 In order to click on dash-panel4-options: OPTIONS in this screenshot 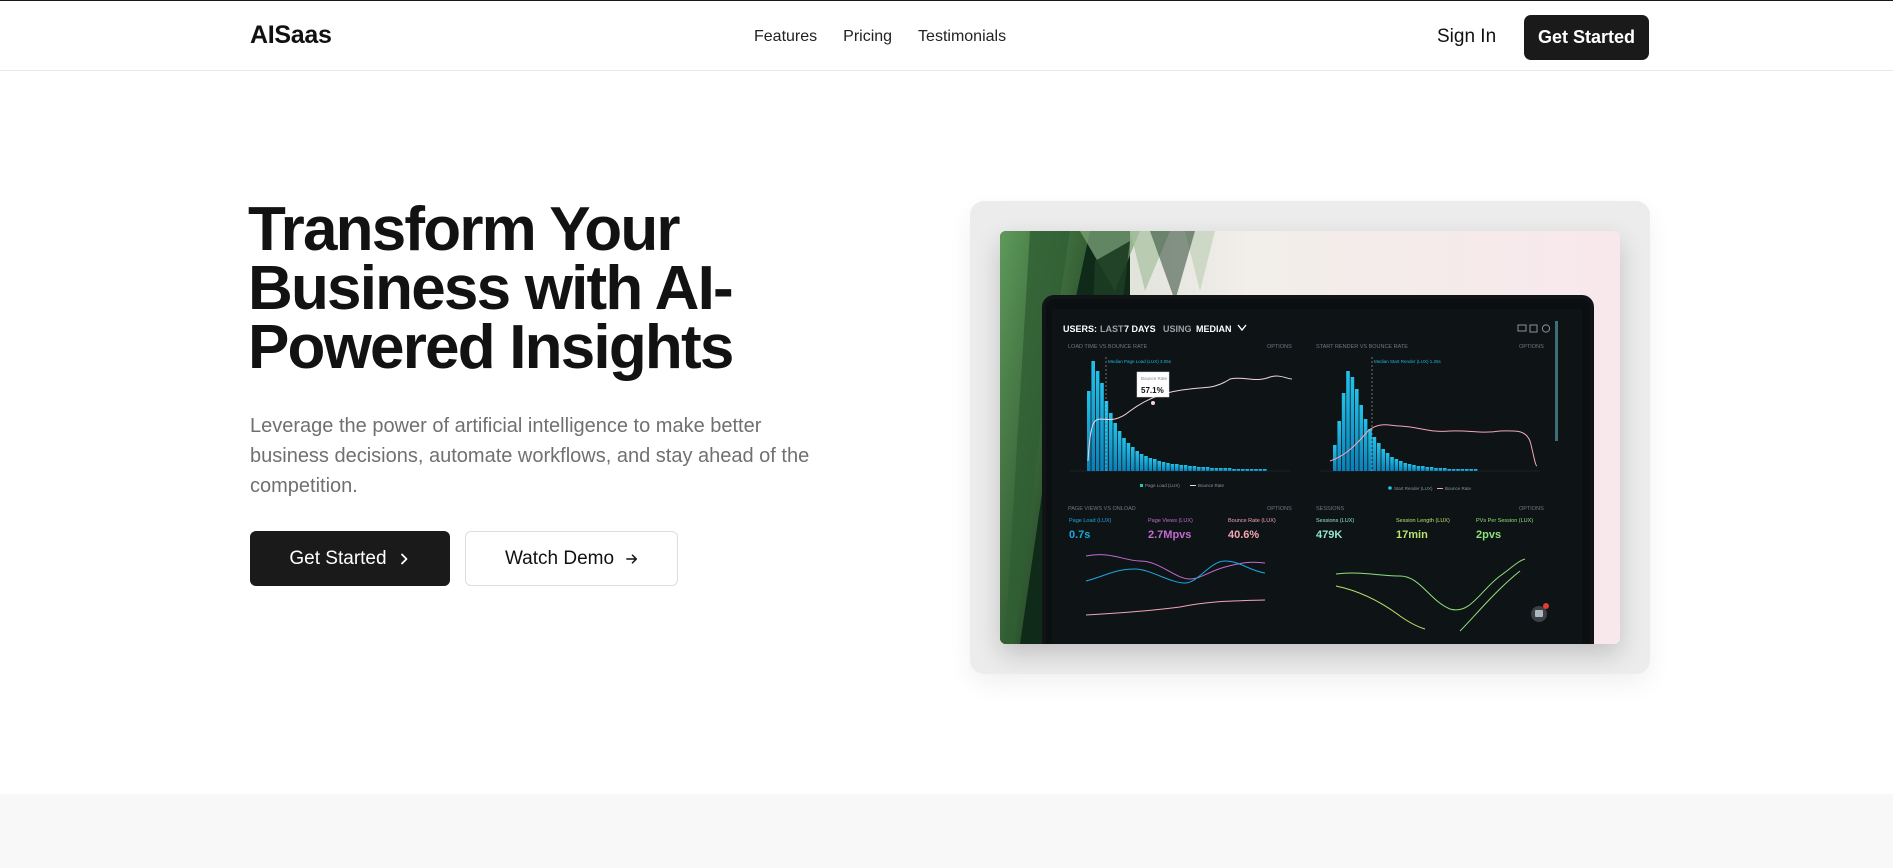, I will do `click(1531, 509)`.